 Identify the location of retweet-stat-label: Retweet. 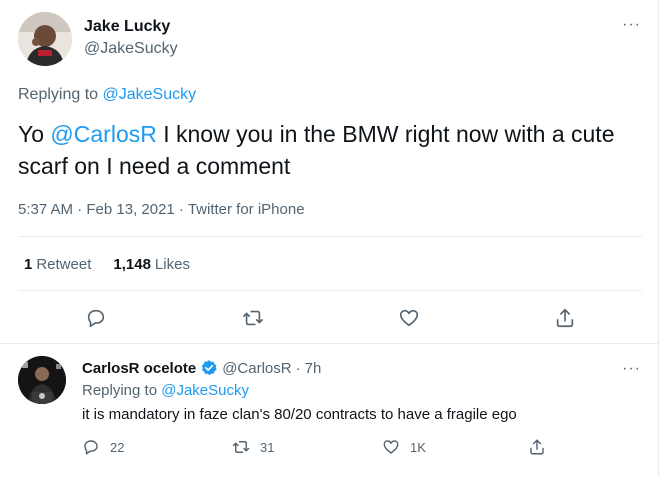
(64, 264).